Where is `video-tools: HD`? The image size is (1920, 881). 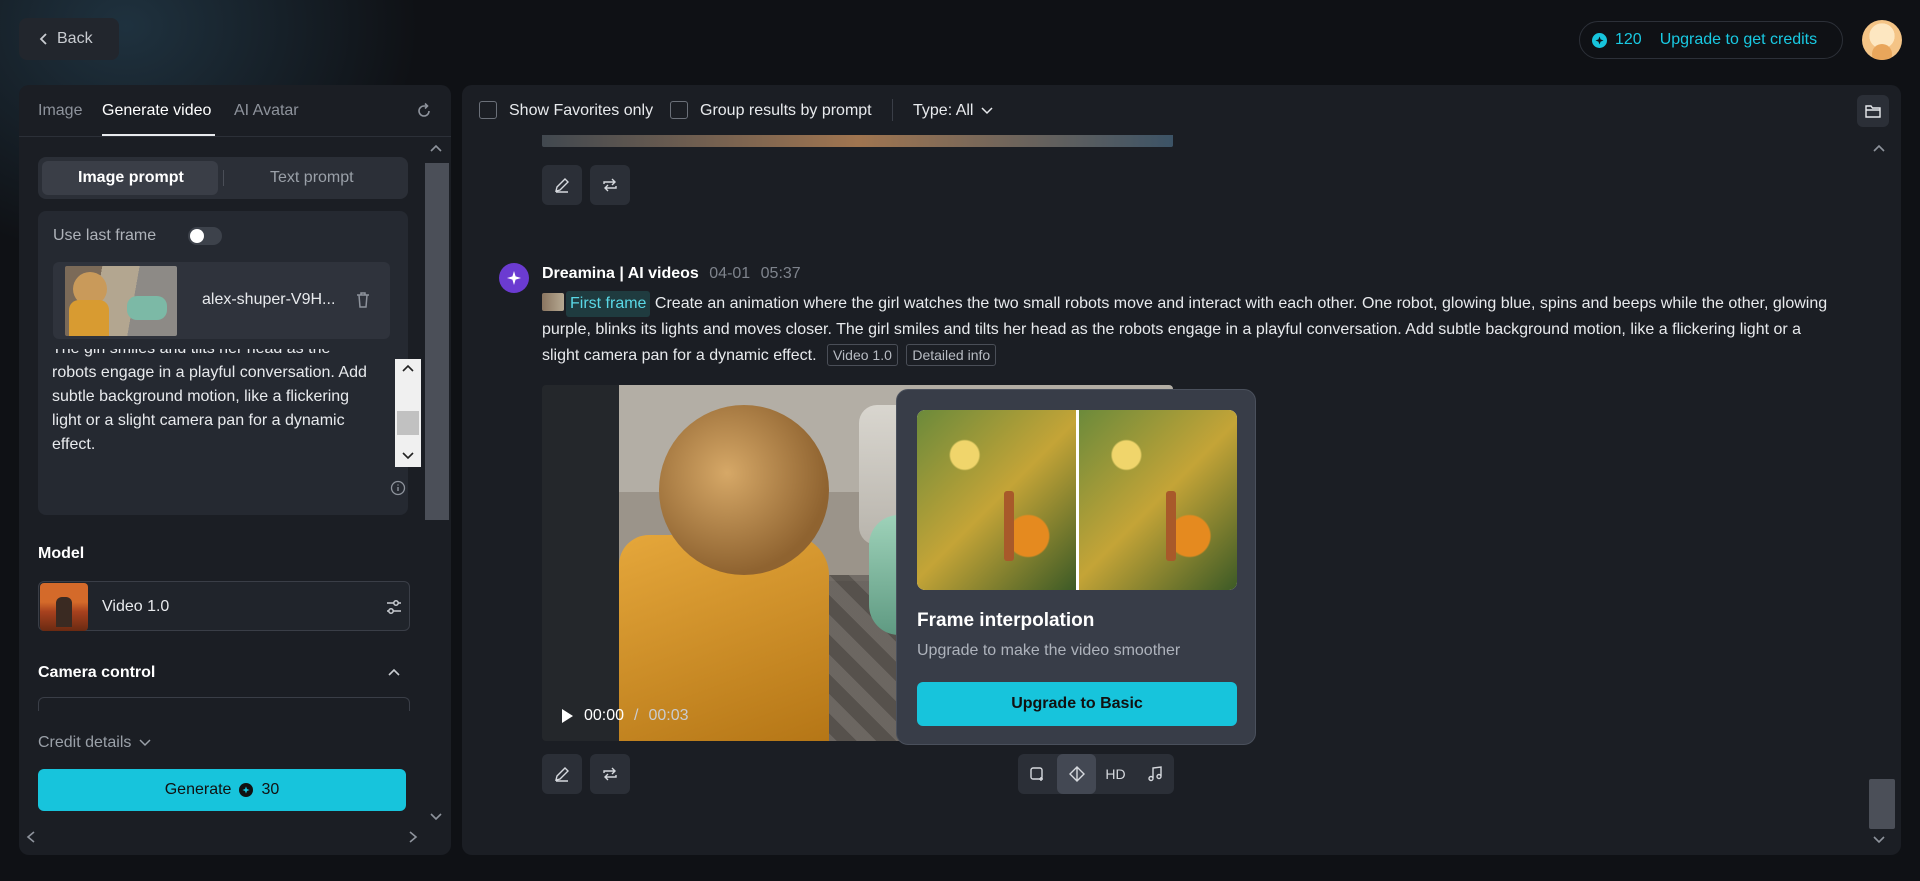 video-tools: HD is located at coordinates (1096, 774).